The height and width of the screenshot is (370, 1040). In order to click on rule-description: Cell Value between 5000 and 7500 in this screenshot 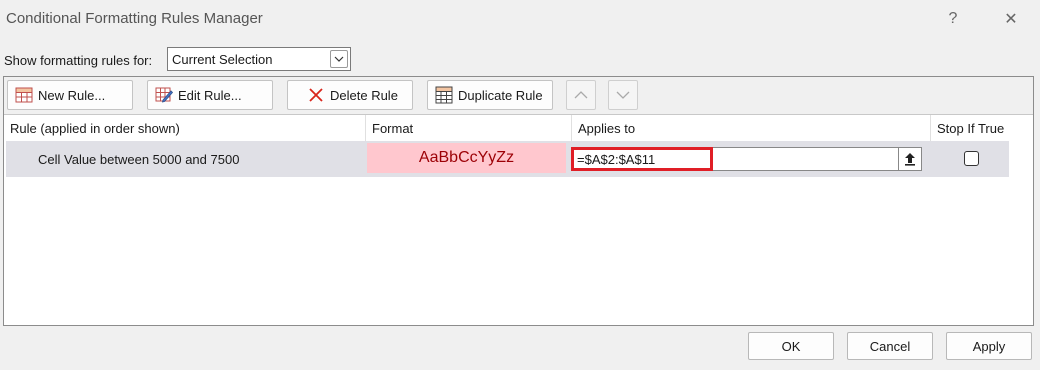, I will do `click(139, 159)`.